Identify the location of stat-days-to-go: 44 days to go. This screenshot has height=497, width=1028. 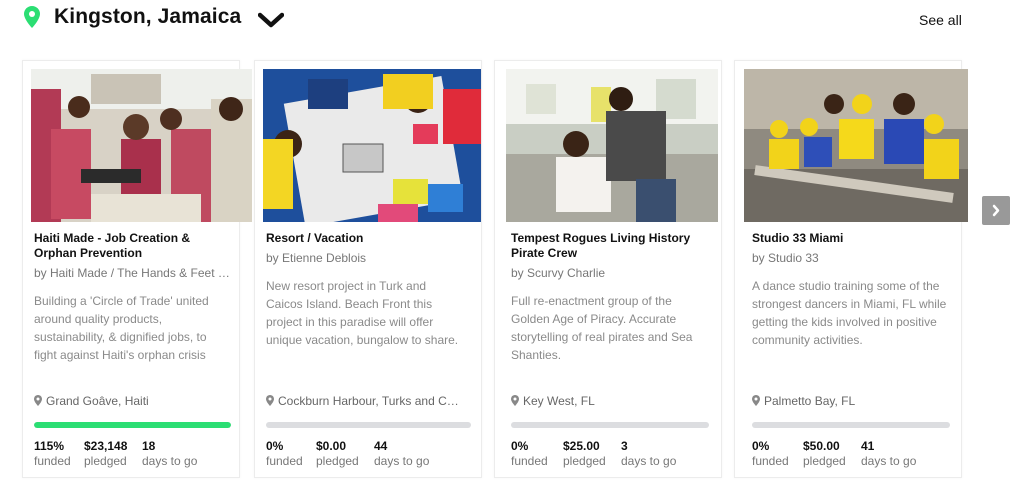
(402, 453).